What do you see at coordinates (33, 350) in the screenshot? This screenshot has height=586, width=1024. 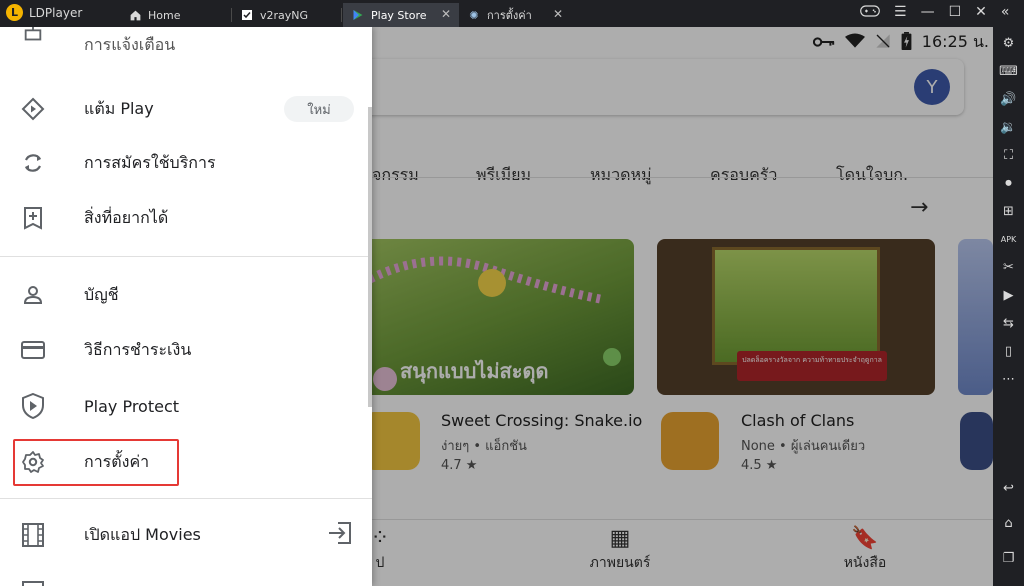 I see `payment-card-icon` at bounding box center [33, 350].